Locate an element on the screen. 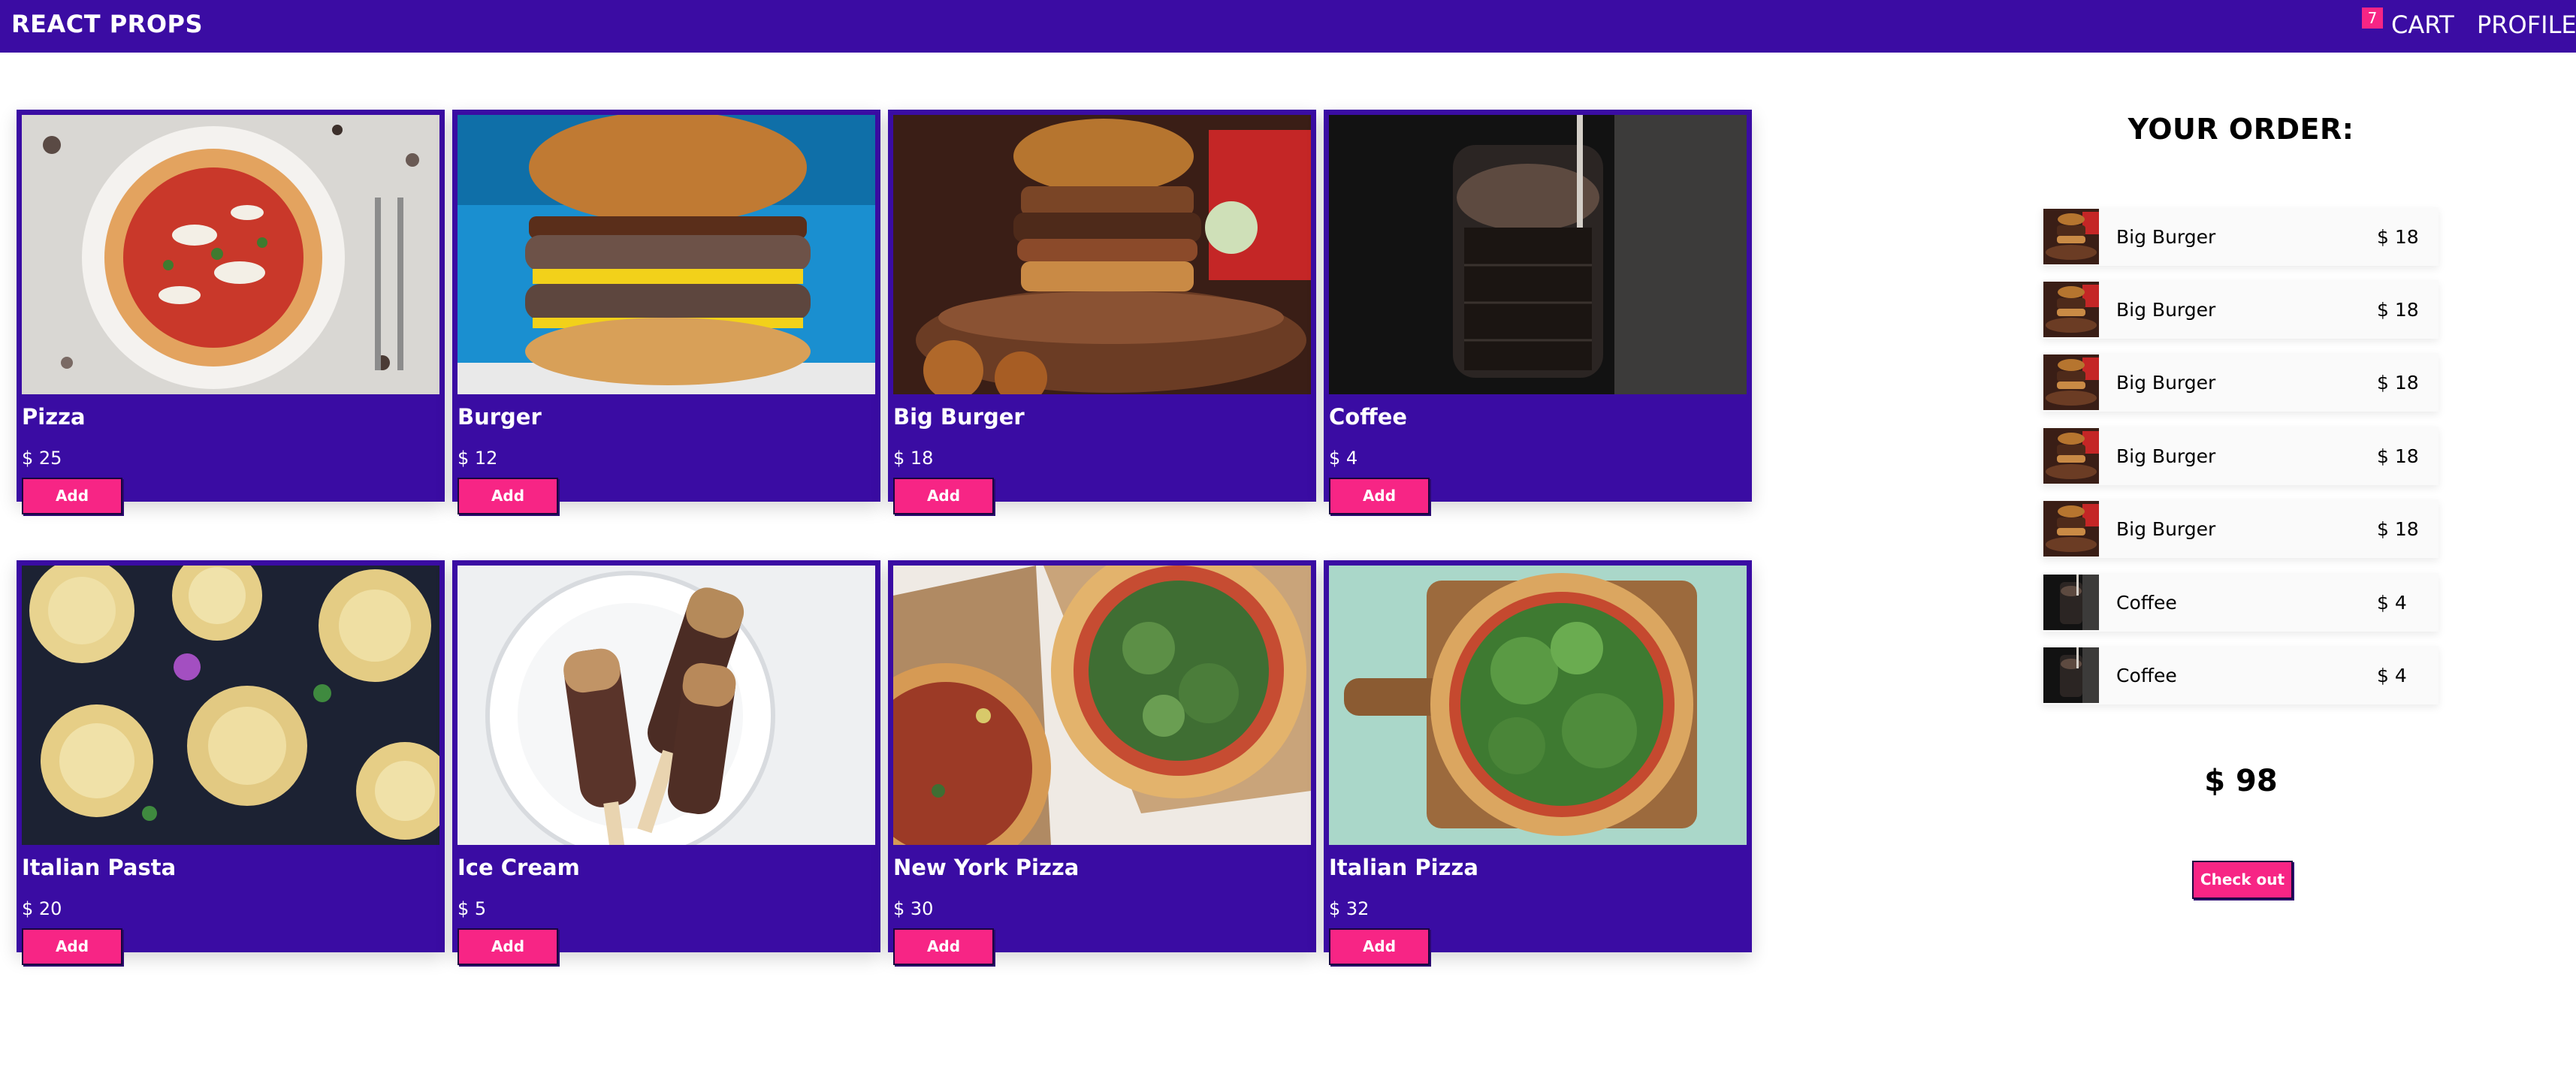  add-italian-pizza-button: Add is located at coordinates (1379, 946).